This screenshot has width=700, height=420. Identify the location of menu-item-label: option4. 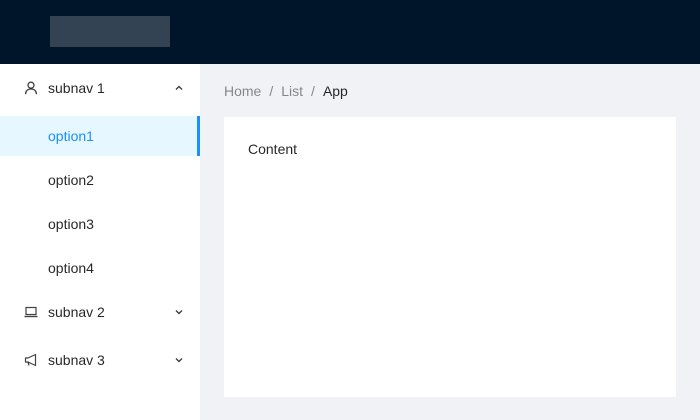
(71, 268).